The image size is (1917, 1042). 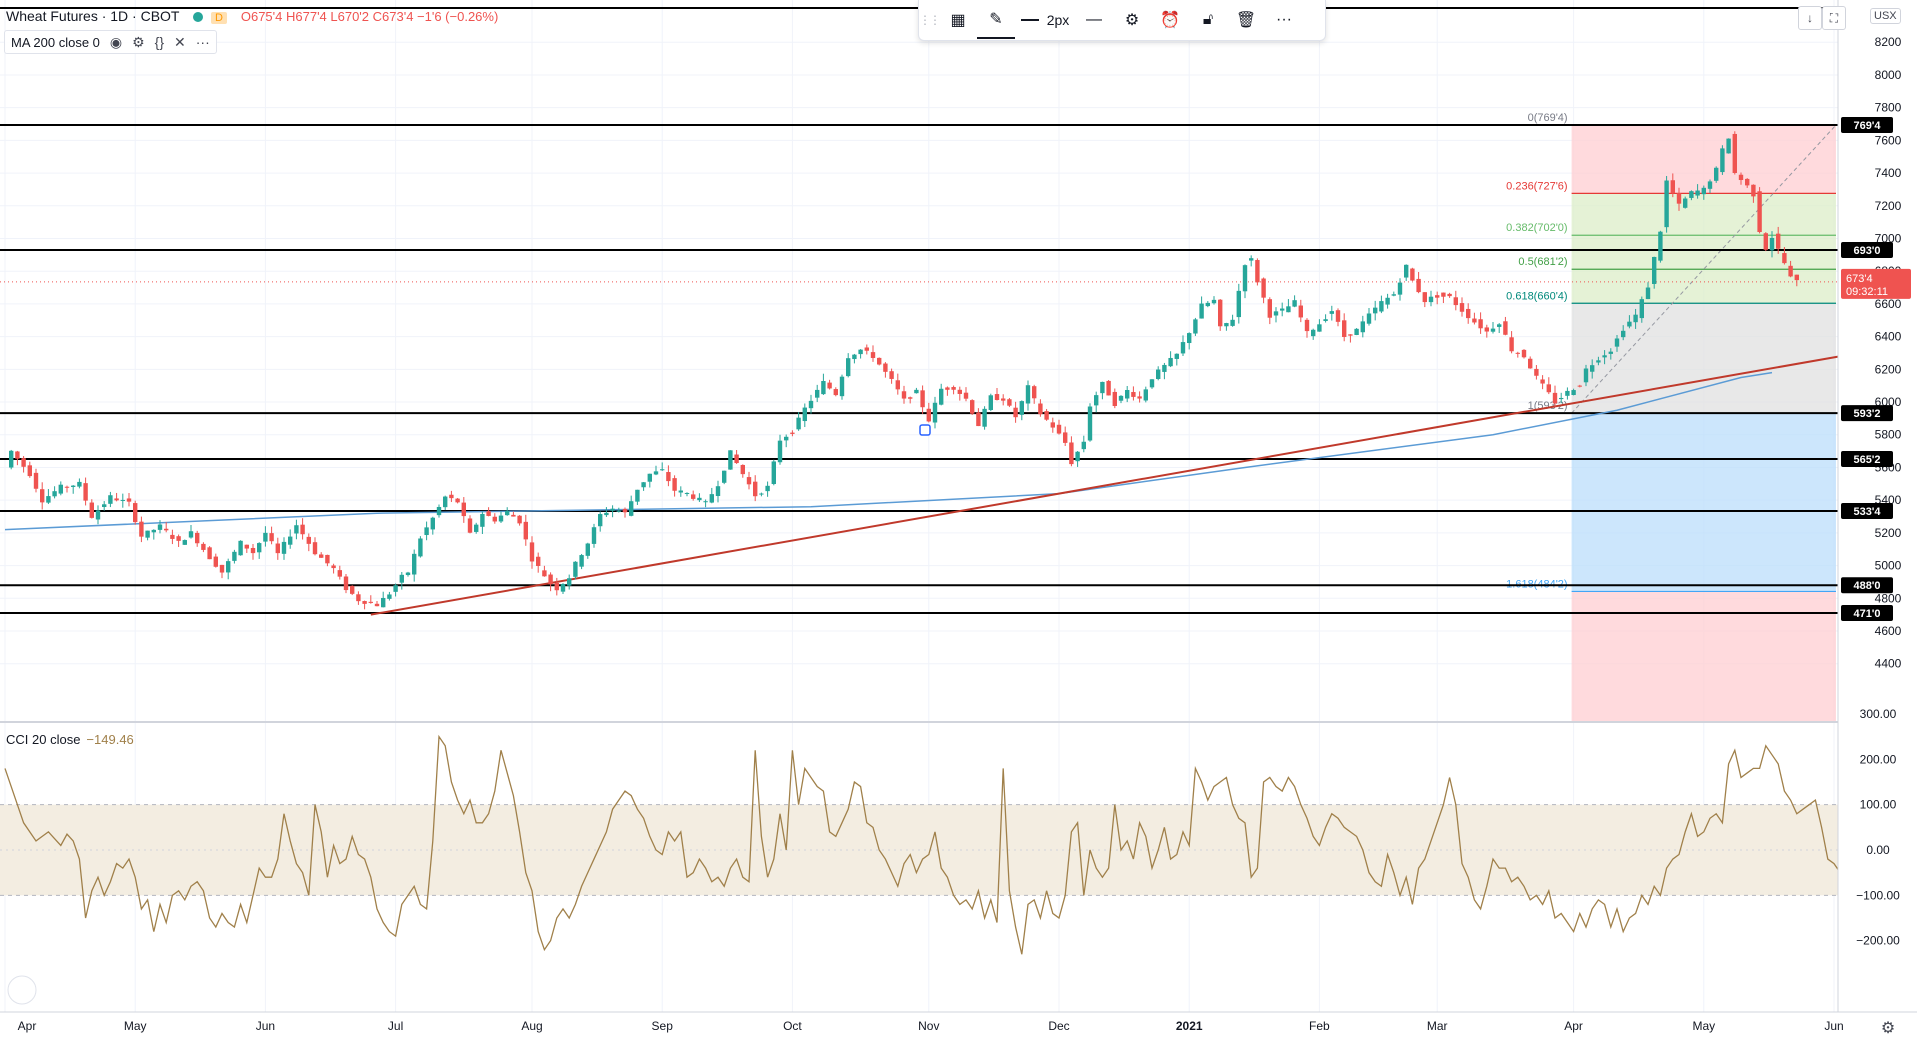 I want to click on gear-icon: ⚙, so click(x=138, y=42).